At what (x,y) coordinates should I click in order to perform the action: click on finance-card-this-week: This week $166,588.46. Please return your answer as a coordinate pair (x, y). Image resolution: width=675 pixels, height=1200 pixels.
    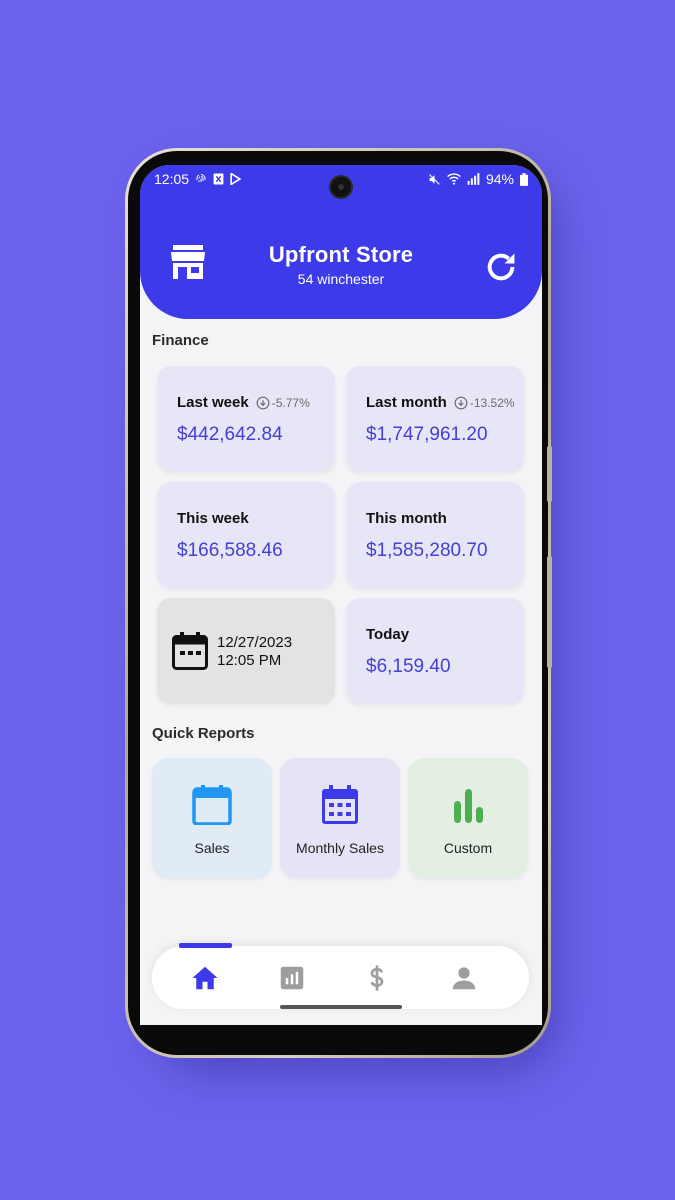
    Looking at the image, I should click on (246, 535).